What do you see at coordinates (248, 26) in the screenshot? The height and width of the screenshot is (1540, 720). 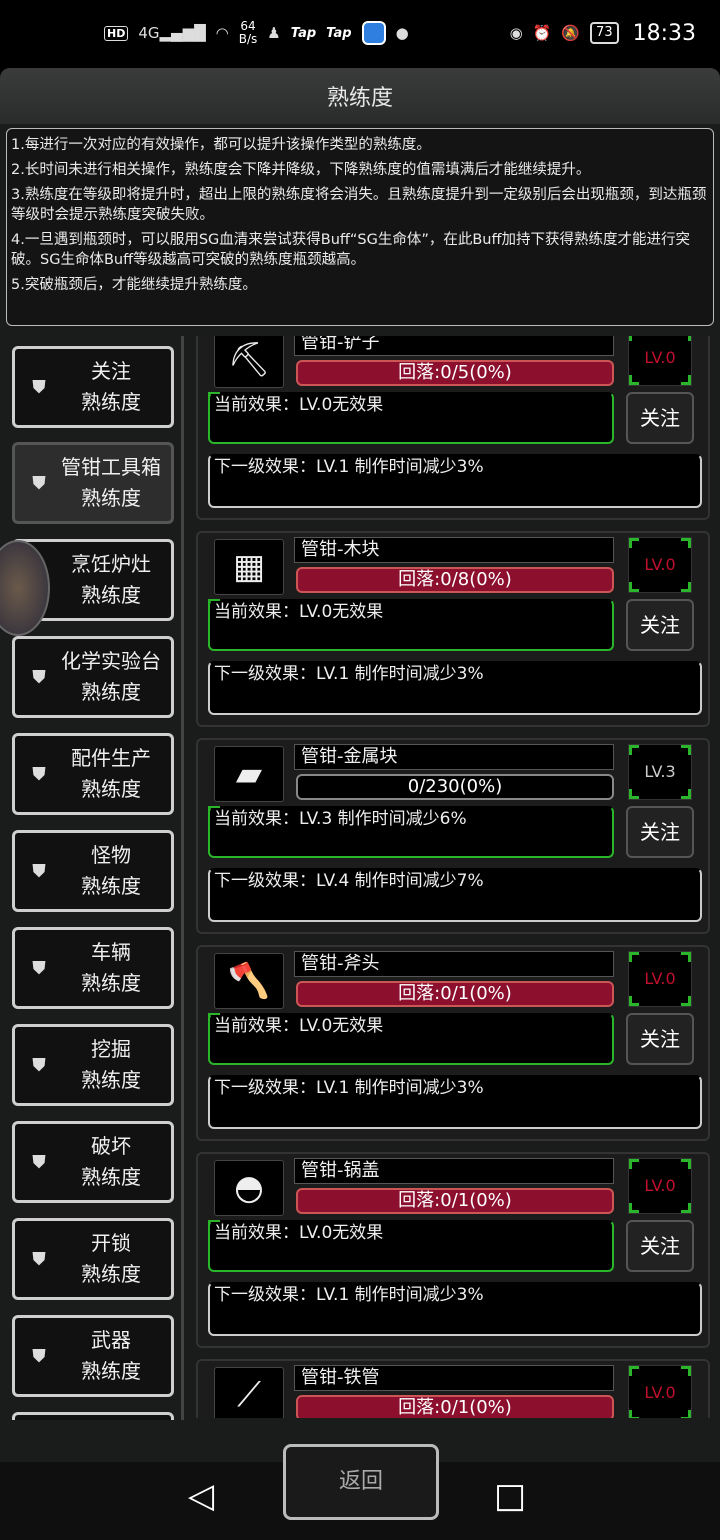 I see `net-speed-value: 64` at bounding box center [248, 26].